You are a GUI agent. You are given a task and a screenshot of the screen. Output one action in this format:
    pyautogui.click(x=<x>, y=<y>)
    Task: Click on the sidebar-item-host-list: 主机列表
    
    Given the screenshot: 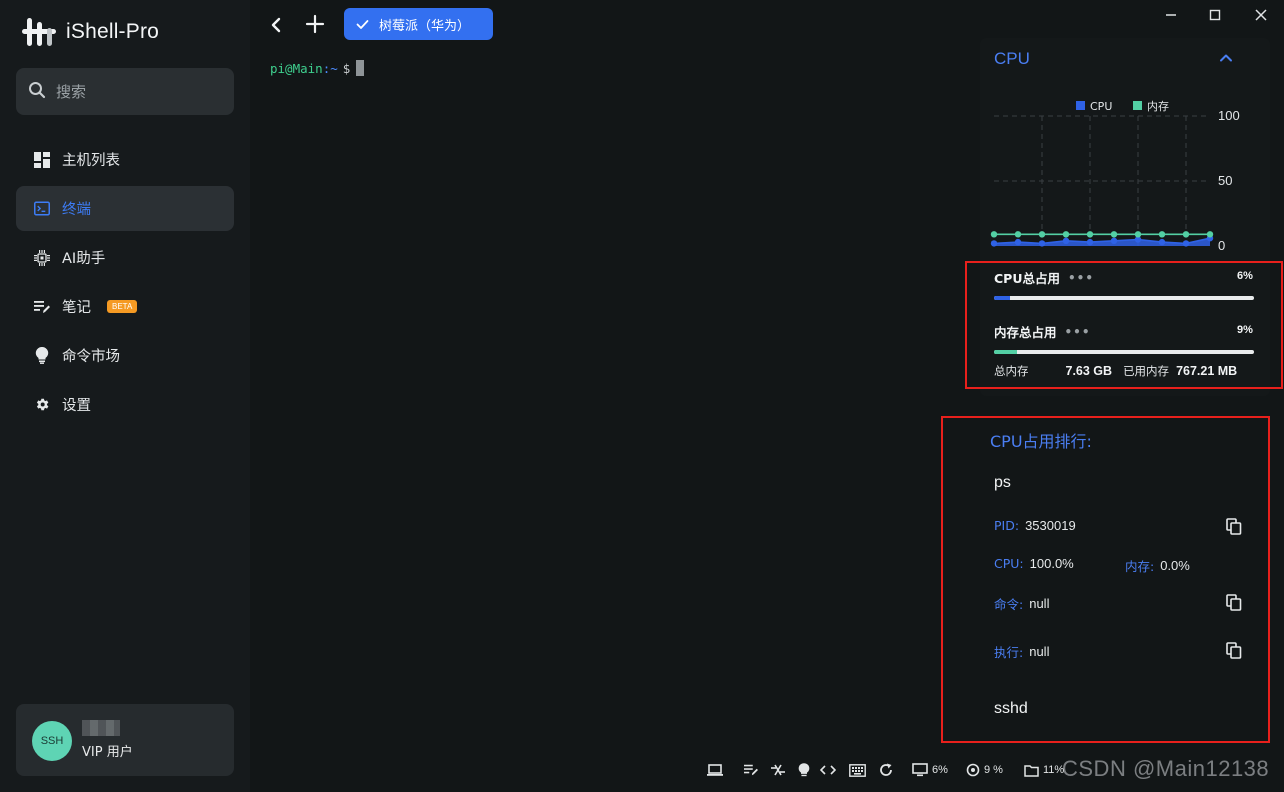 What is the action you would take?
    pyautogui.click(x=125, y=159)
    